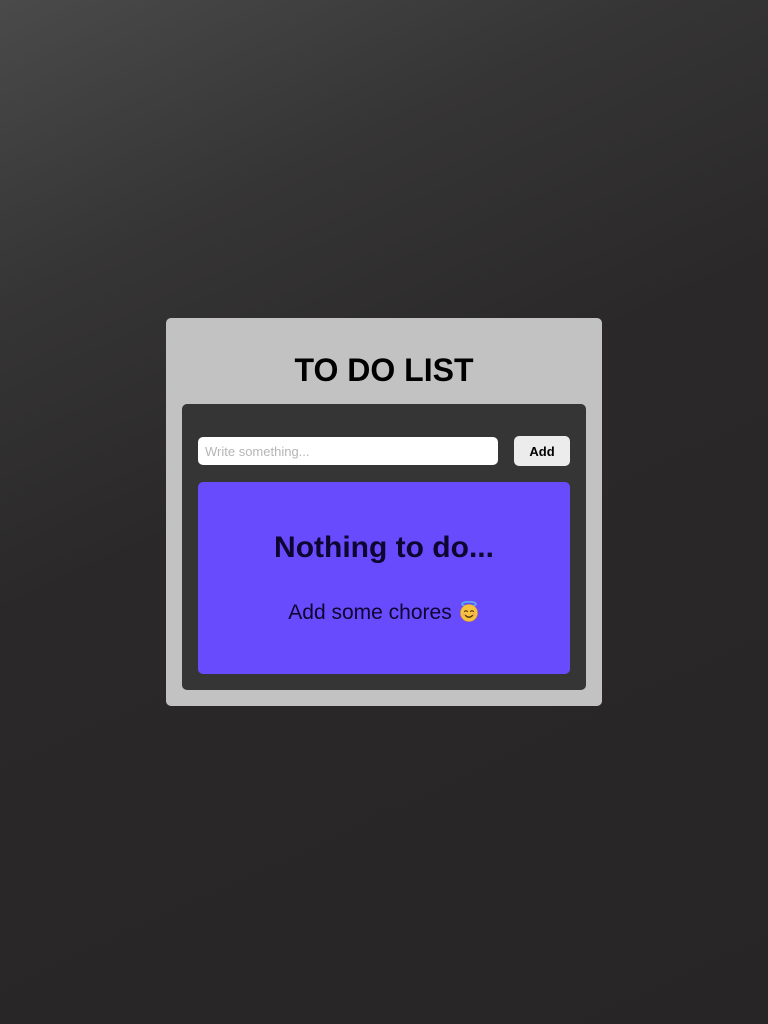 The height and width of the screenshot is (1024, 768). Describe the element at coordinates (469, 611) in the screenshot. I see `smiling-face-with-halo-icon` at that location.